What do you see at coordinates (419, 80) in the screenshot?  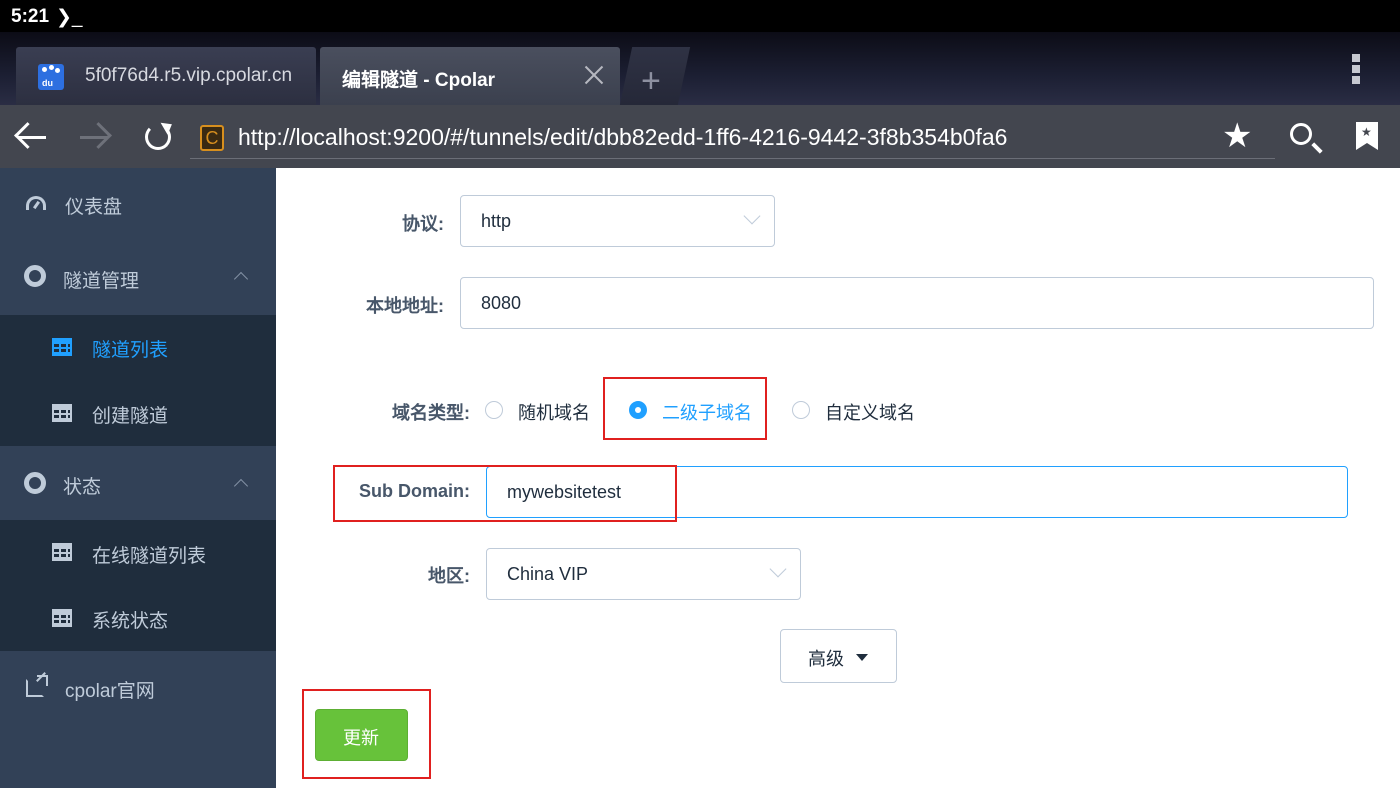 I see `tab-title: 编辑隧道 - Cpolar` at bounding box center [419, 80].